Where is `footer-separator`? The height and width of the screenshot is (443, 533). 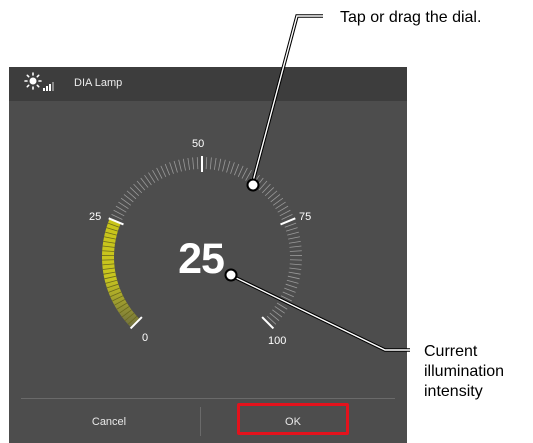
footer-separator is located at coordinates (208, 398).